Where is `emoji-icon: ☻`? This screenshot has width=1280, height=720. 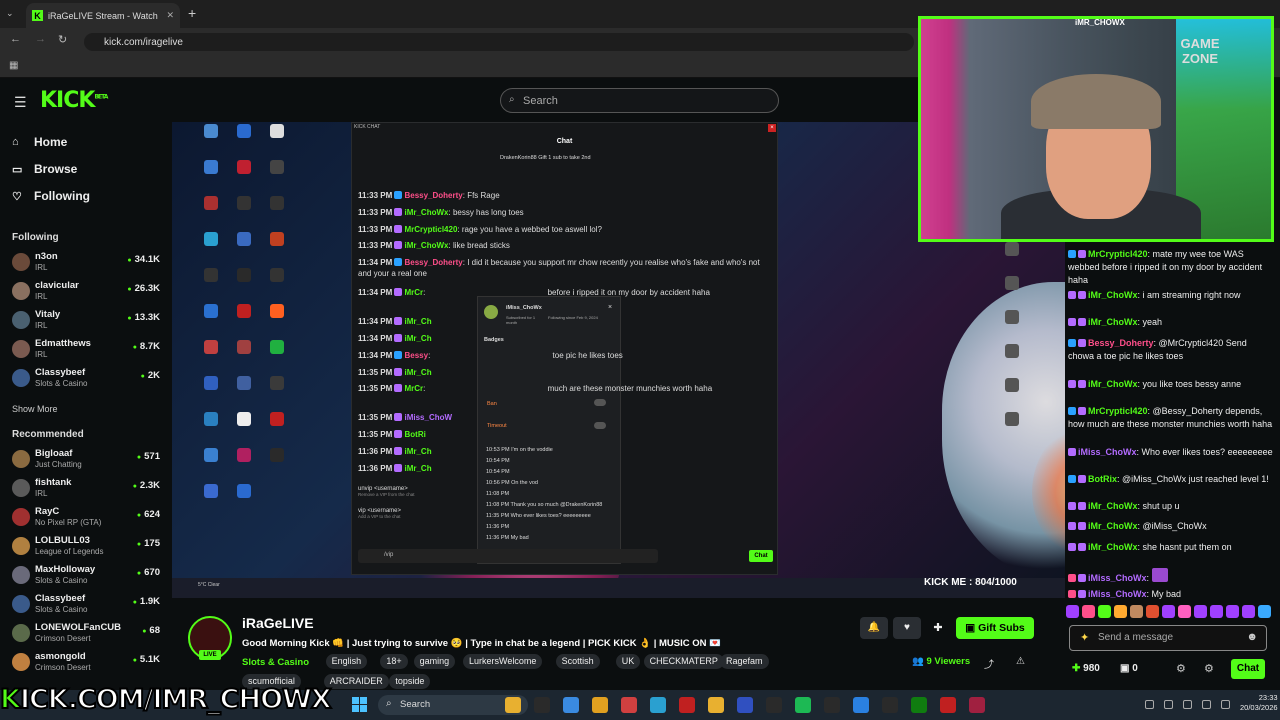
emoji-icon: ☻ is located at coordinates (1252, 637).